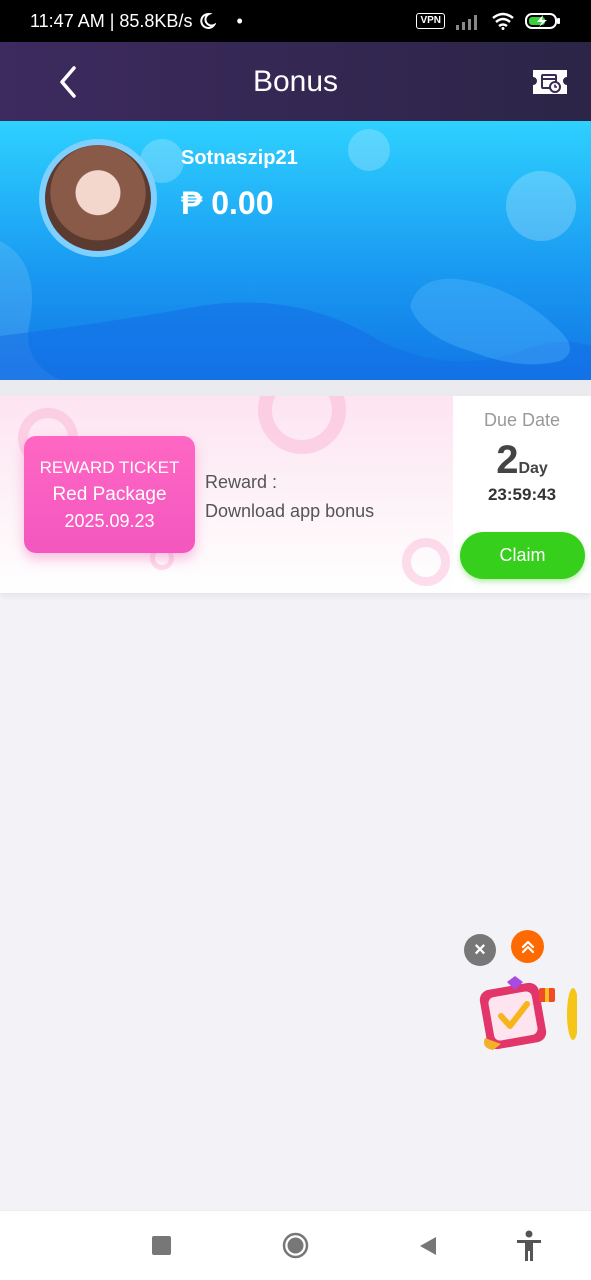 The height and width of the screenshot is (1280, 591). I want to click on status-bar: 11:47 AM | 85.8KB/s • VPN, so click(295, 21).